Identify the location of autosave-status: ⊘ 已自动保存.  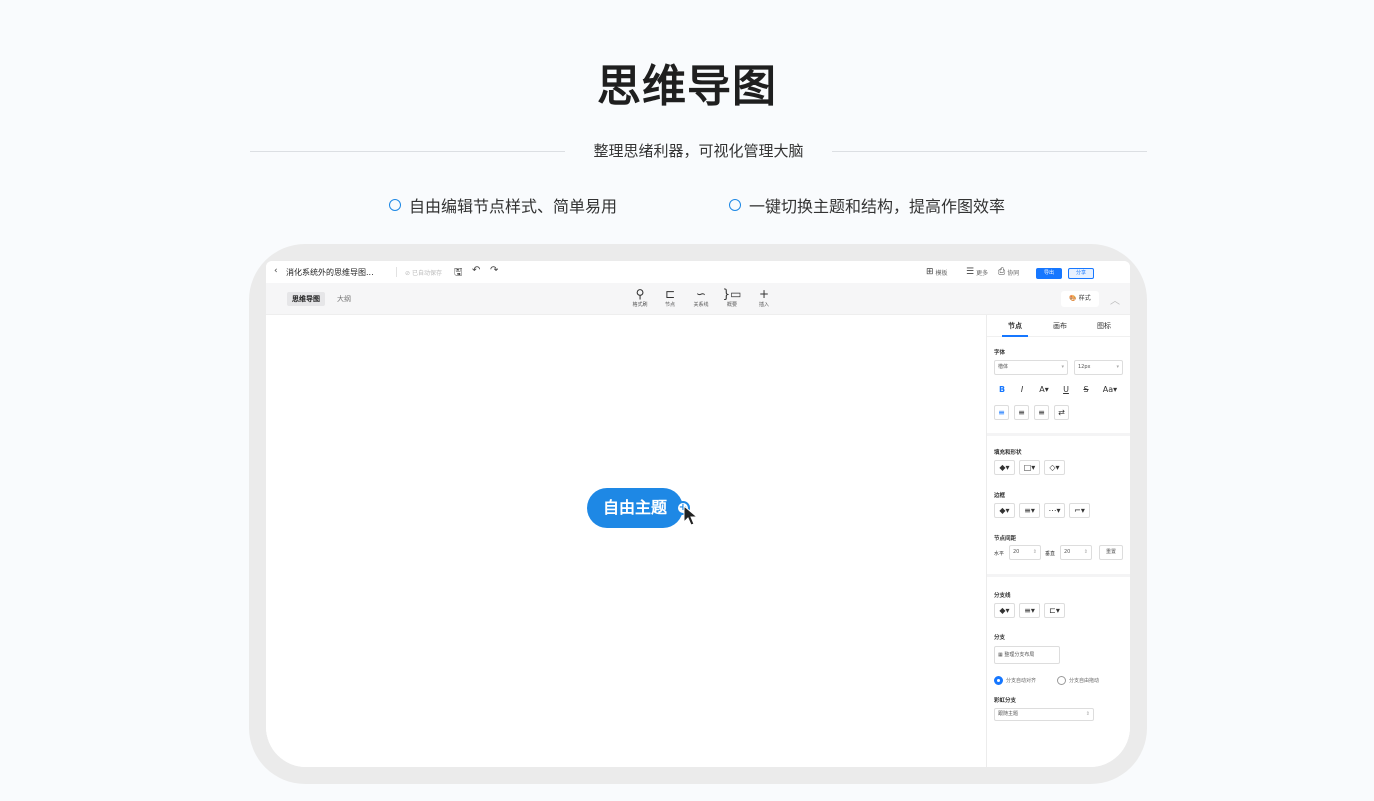
(423, 273).